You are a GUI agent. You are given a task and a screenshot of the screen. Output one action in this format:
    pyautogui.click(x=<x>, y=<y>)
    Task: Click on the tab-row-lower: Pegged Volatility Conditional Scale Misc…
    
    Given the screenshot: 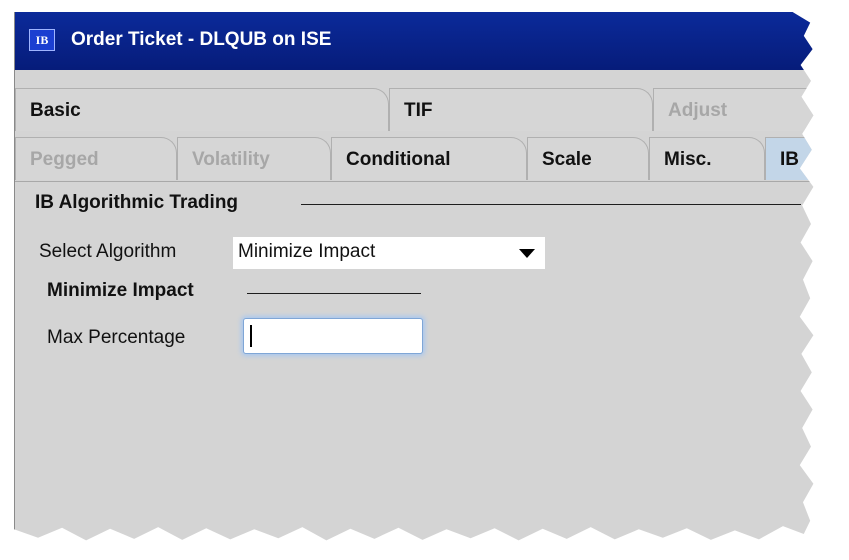 What is the action you would take?
    pyautogui.click(x=414, y=158)
    